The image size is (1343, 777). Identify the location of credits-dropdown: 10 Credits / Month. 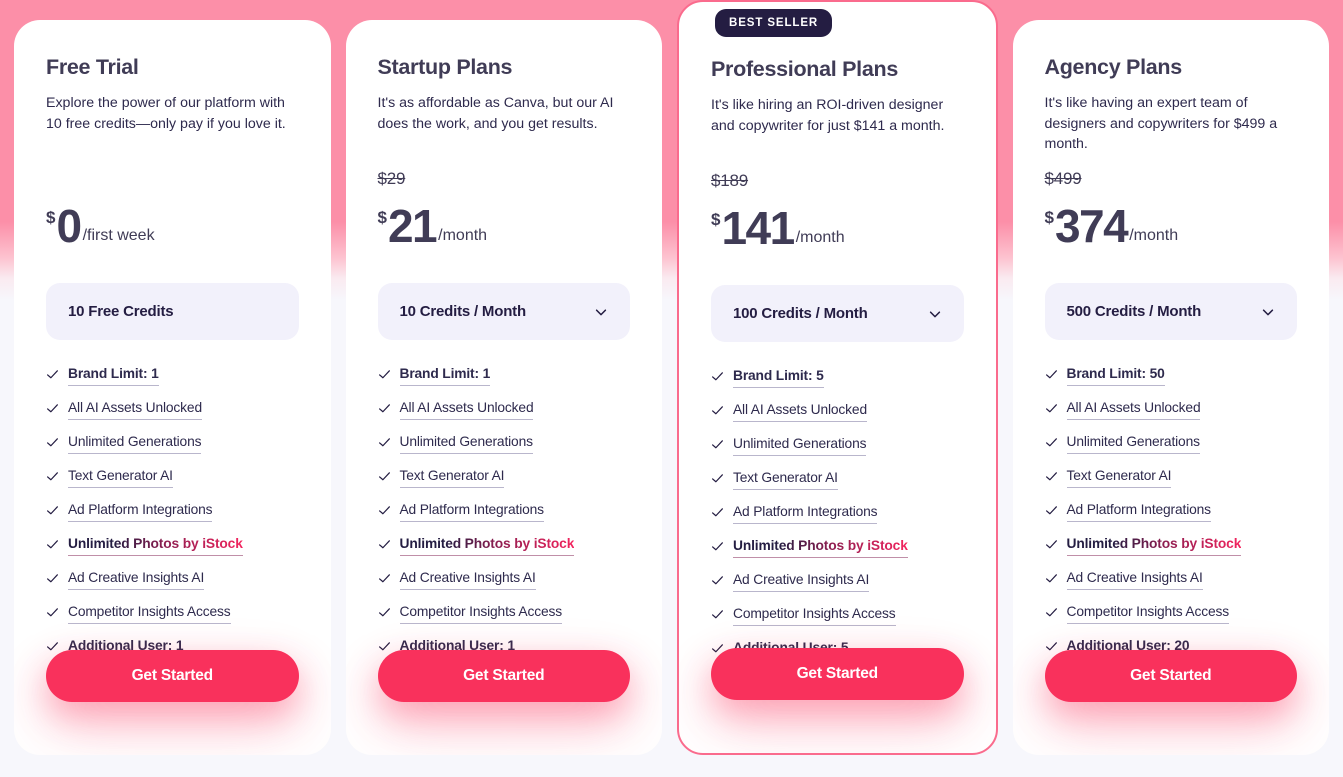
(503, 311).